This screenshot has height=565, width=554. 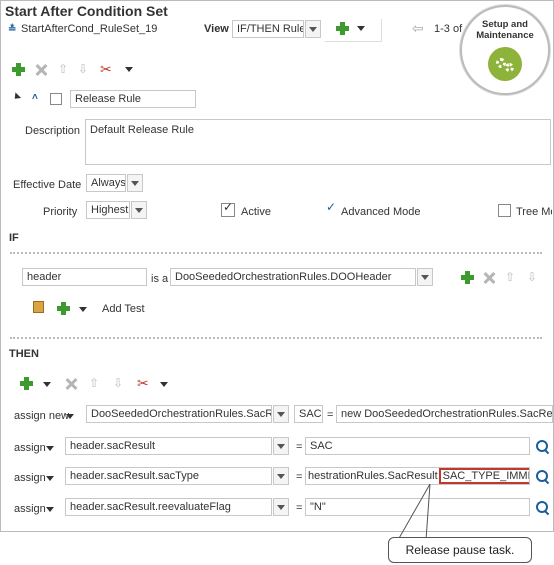 I want to click on add-menu-box, so click(x=353, y=30).